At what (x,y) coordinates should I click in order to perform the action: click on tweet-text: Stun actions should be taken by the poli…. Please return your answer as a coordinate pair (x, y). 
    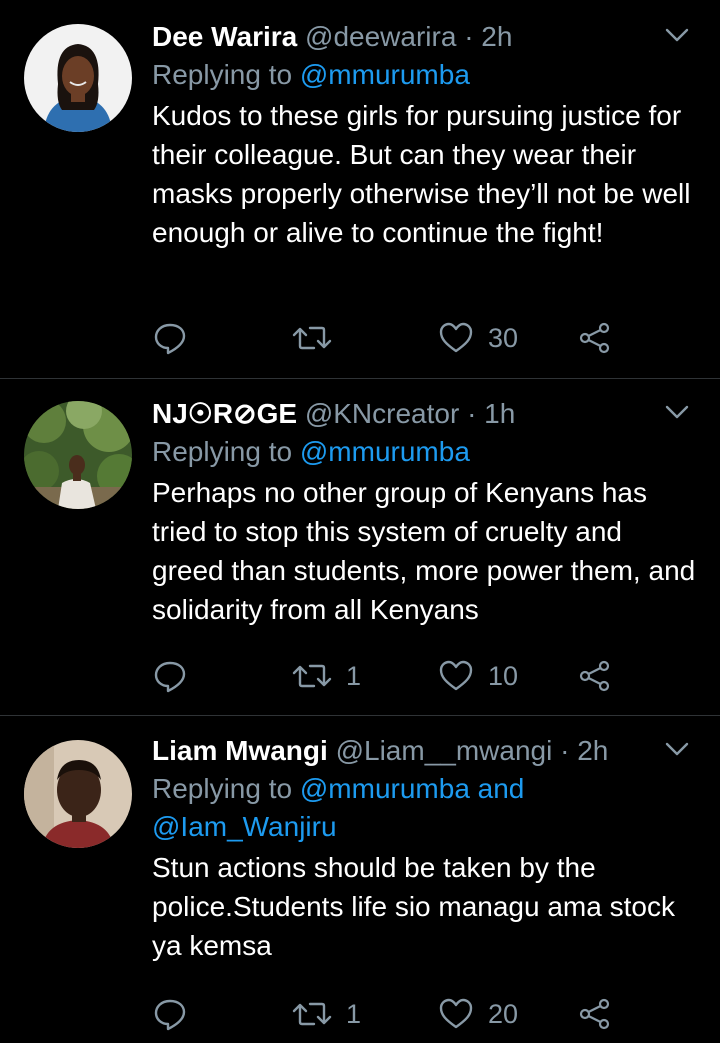
    Looking at the image, I should click on (413, 906).